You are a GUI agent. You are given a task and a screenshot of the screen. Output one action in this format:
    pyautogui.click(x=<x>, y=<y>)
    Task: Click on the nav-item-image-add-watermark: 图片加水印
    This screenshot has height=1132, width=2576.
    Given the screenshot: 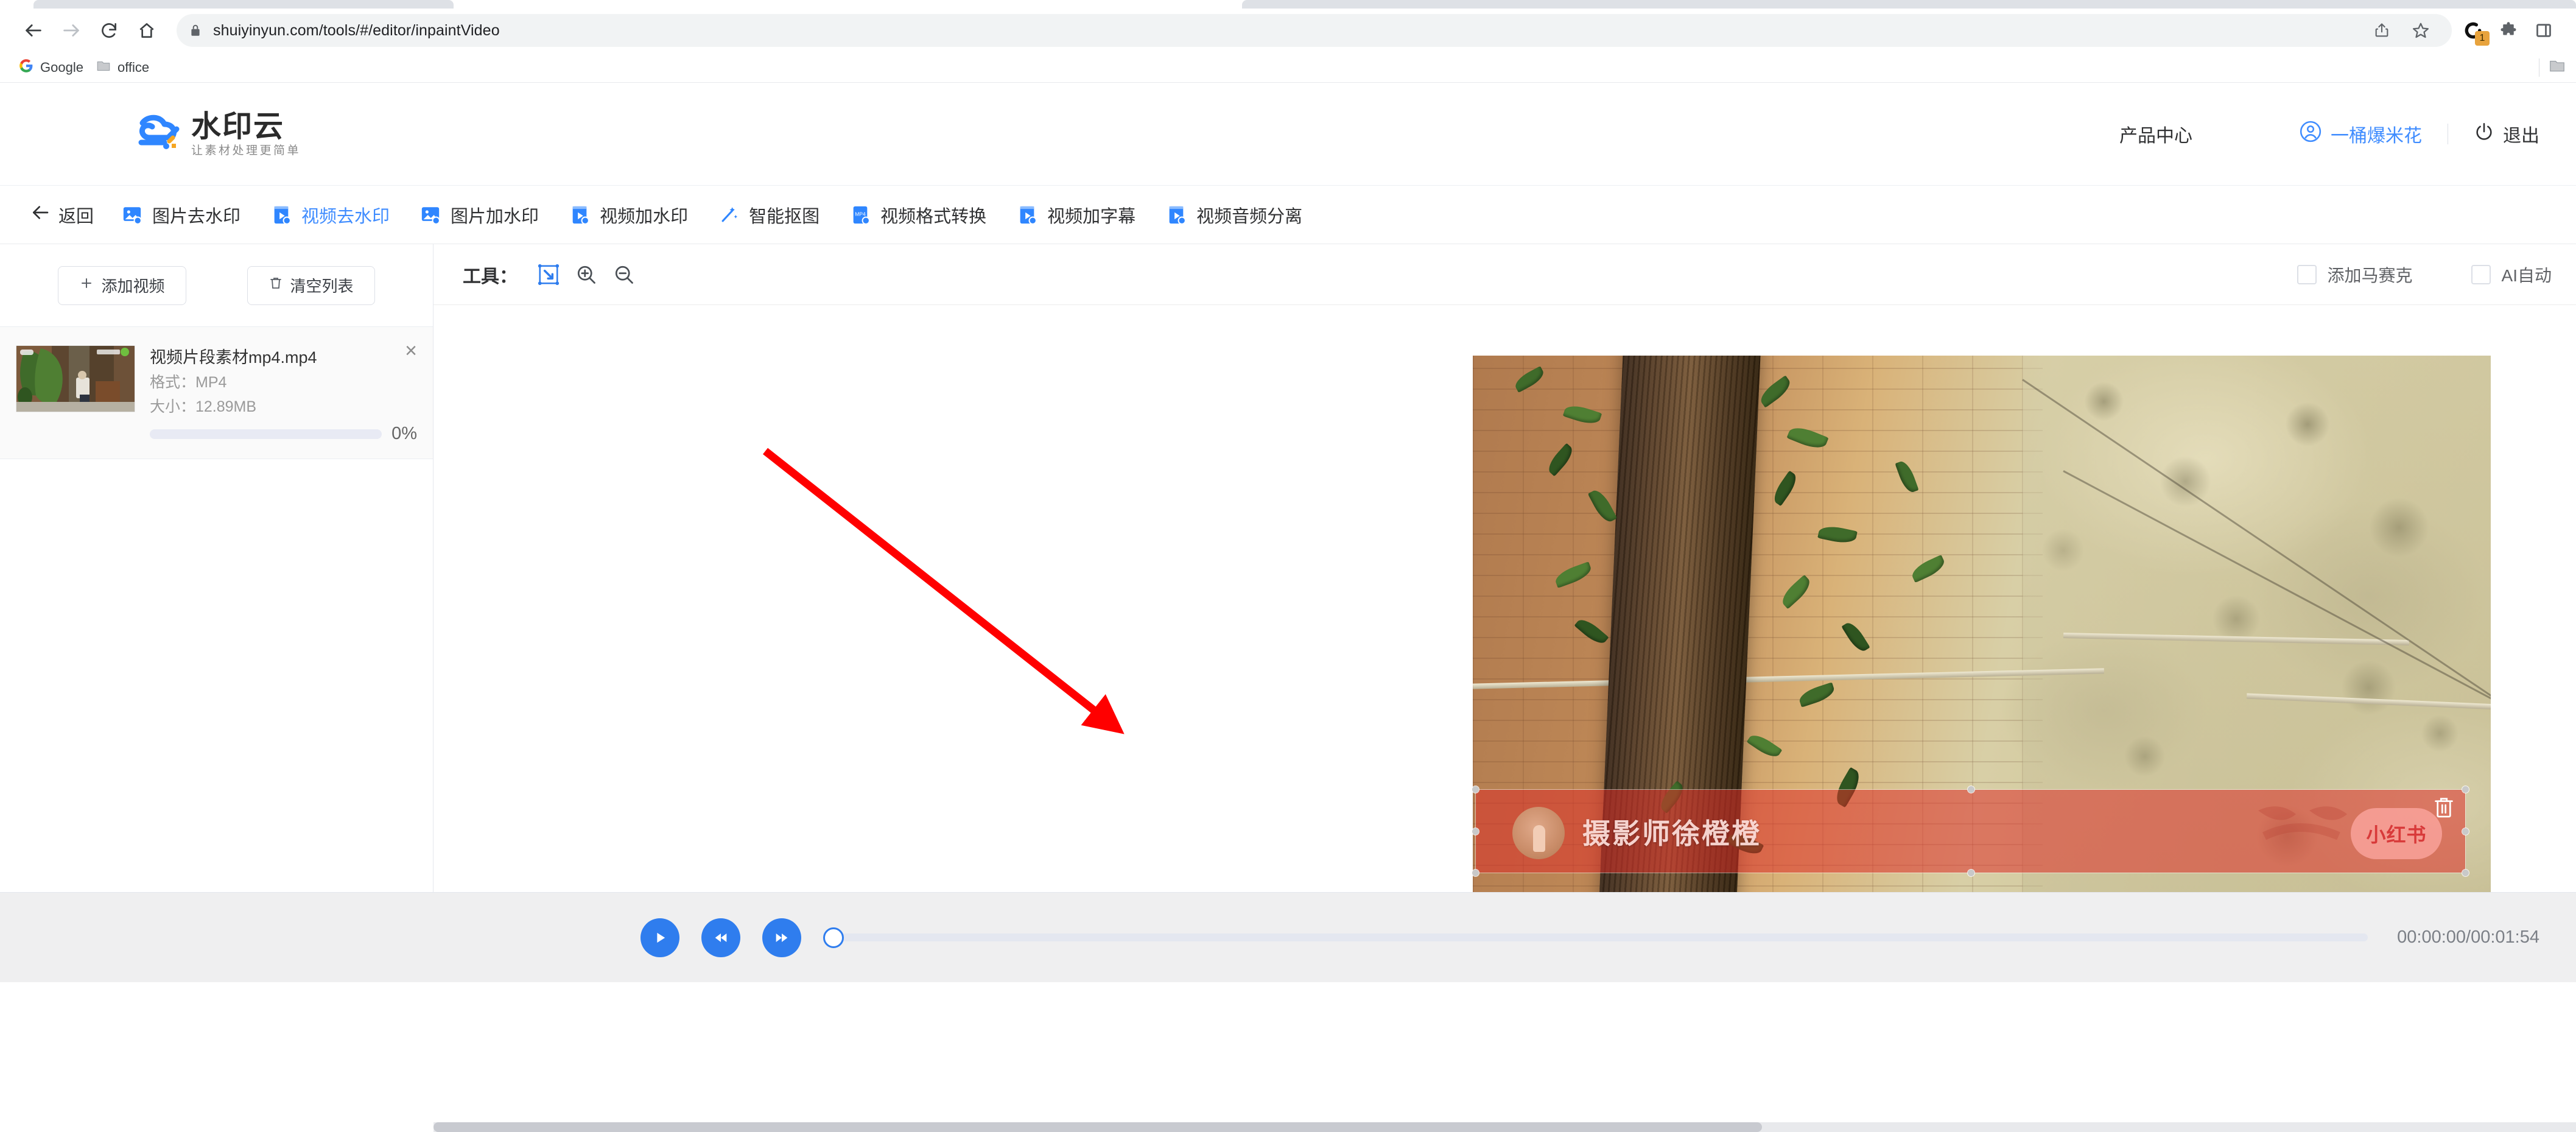 What is the action you would take?
    pyautogui.click(x=480, y=215)
    